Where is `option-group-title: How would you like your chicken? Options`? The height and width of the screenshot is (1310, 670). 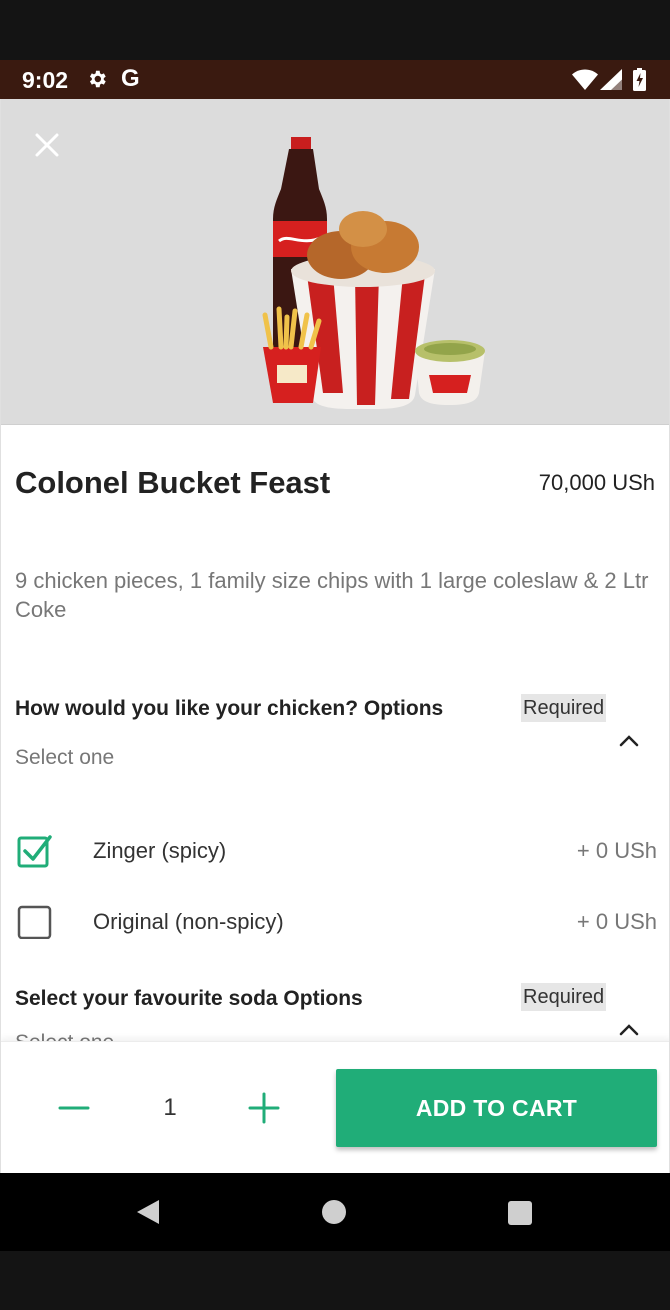
option-group-title: How would you like your chicken? Options is located at coordinates (229, 708).